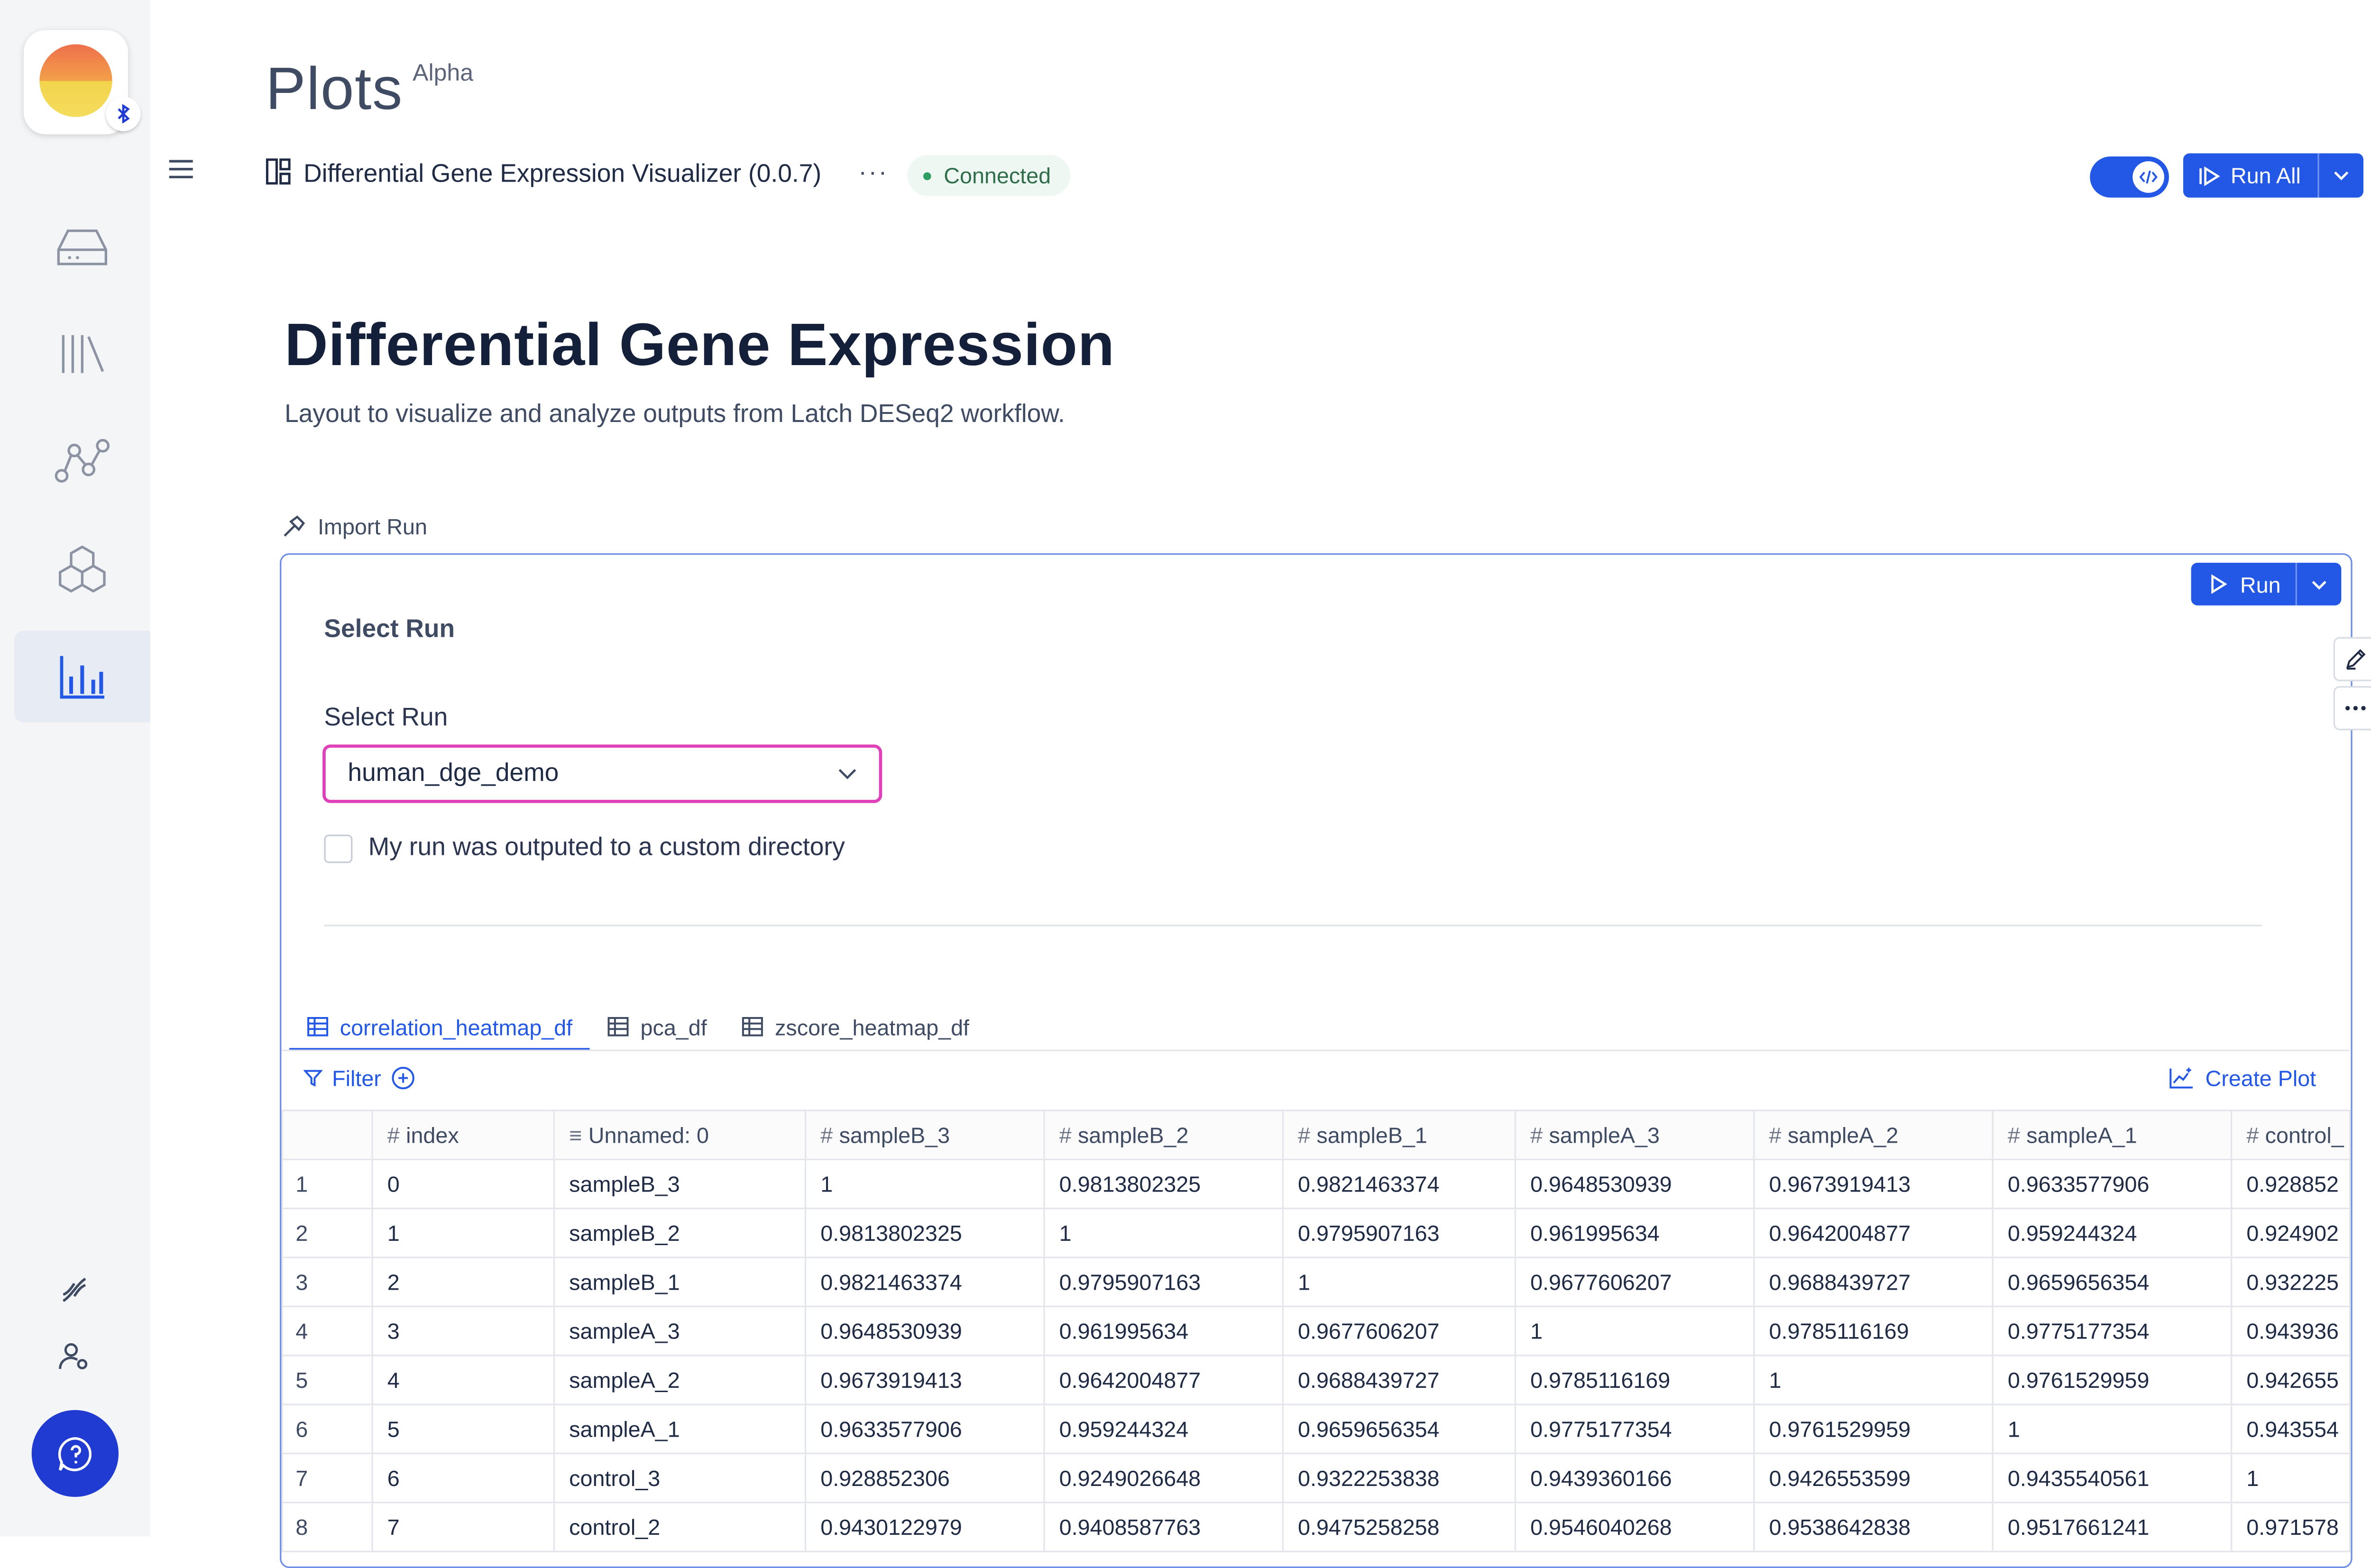  I want to click on select-run-dropdown: human_dge_demo, so click(602, 773).